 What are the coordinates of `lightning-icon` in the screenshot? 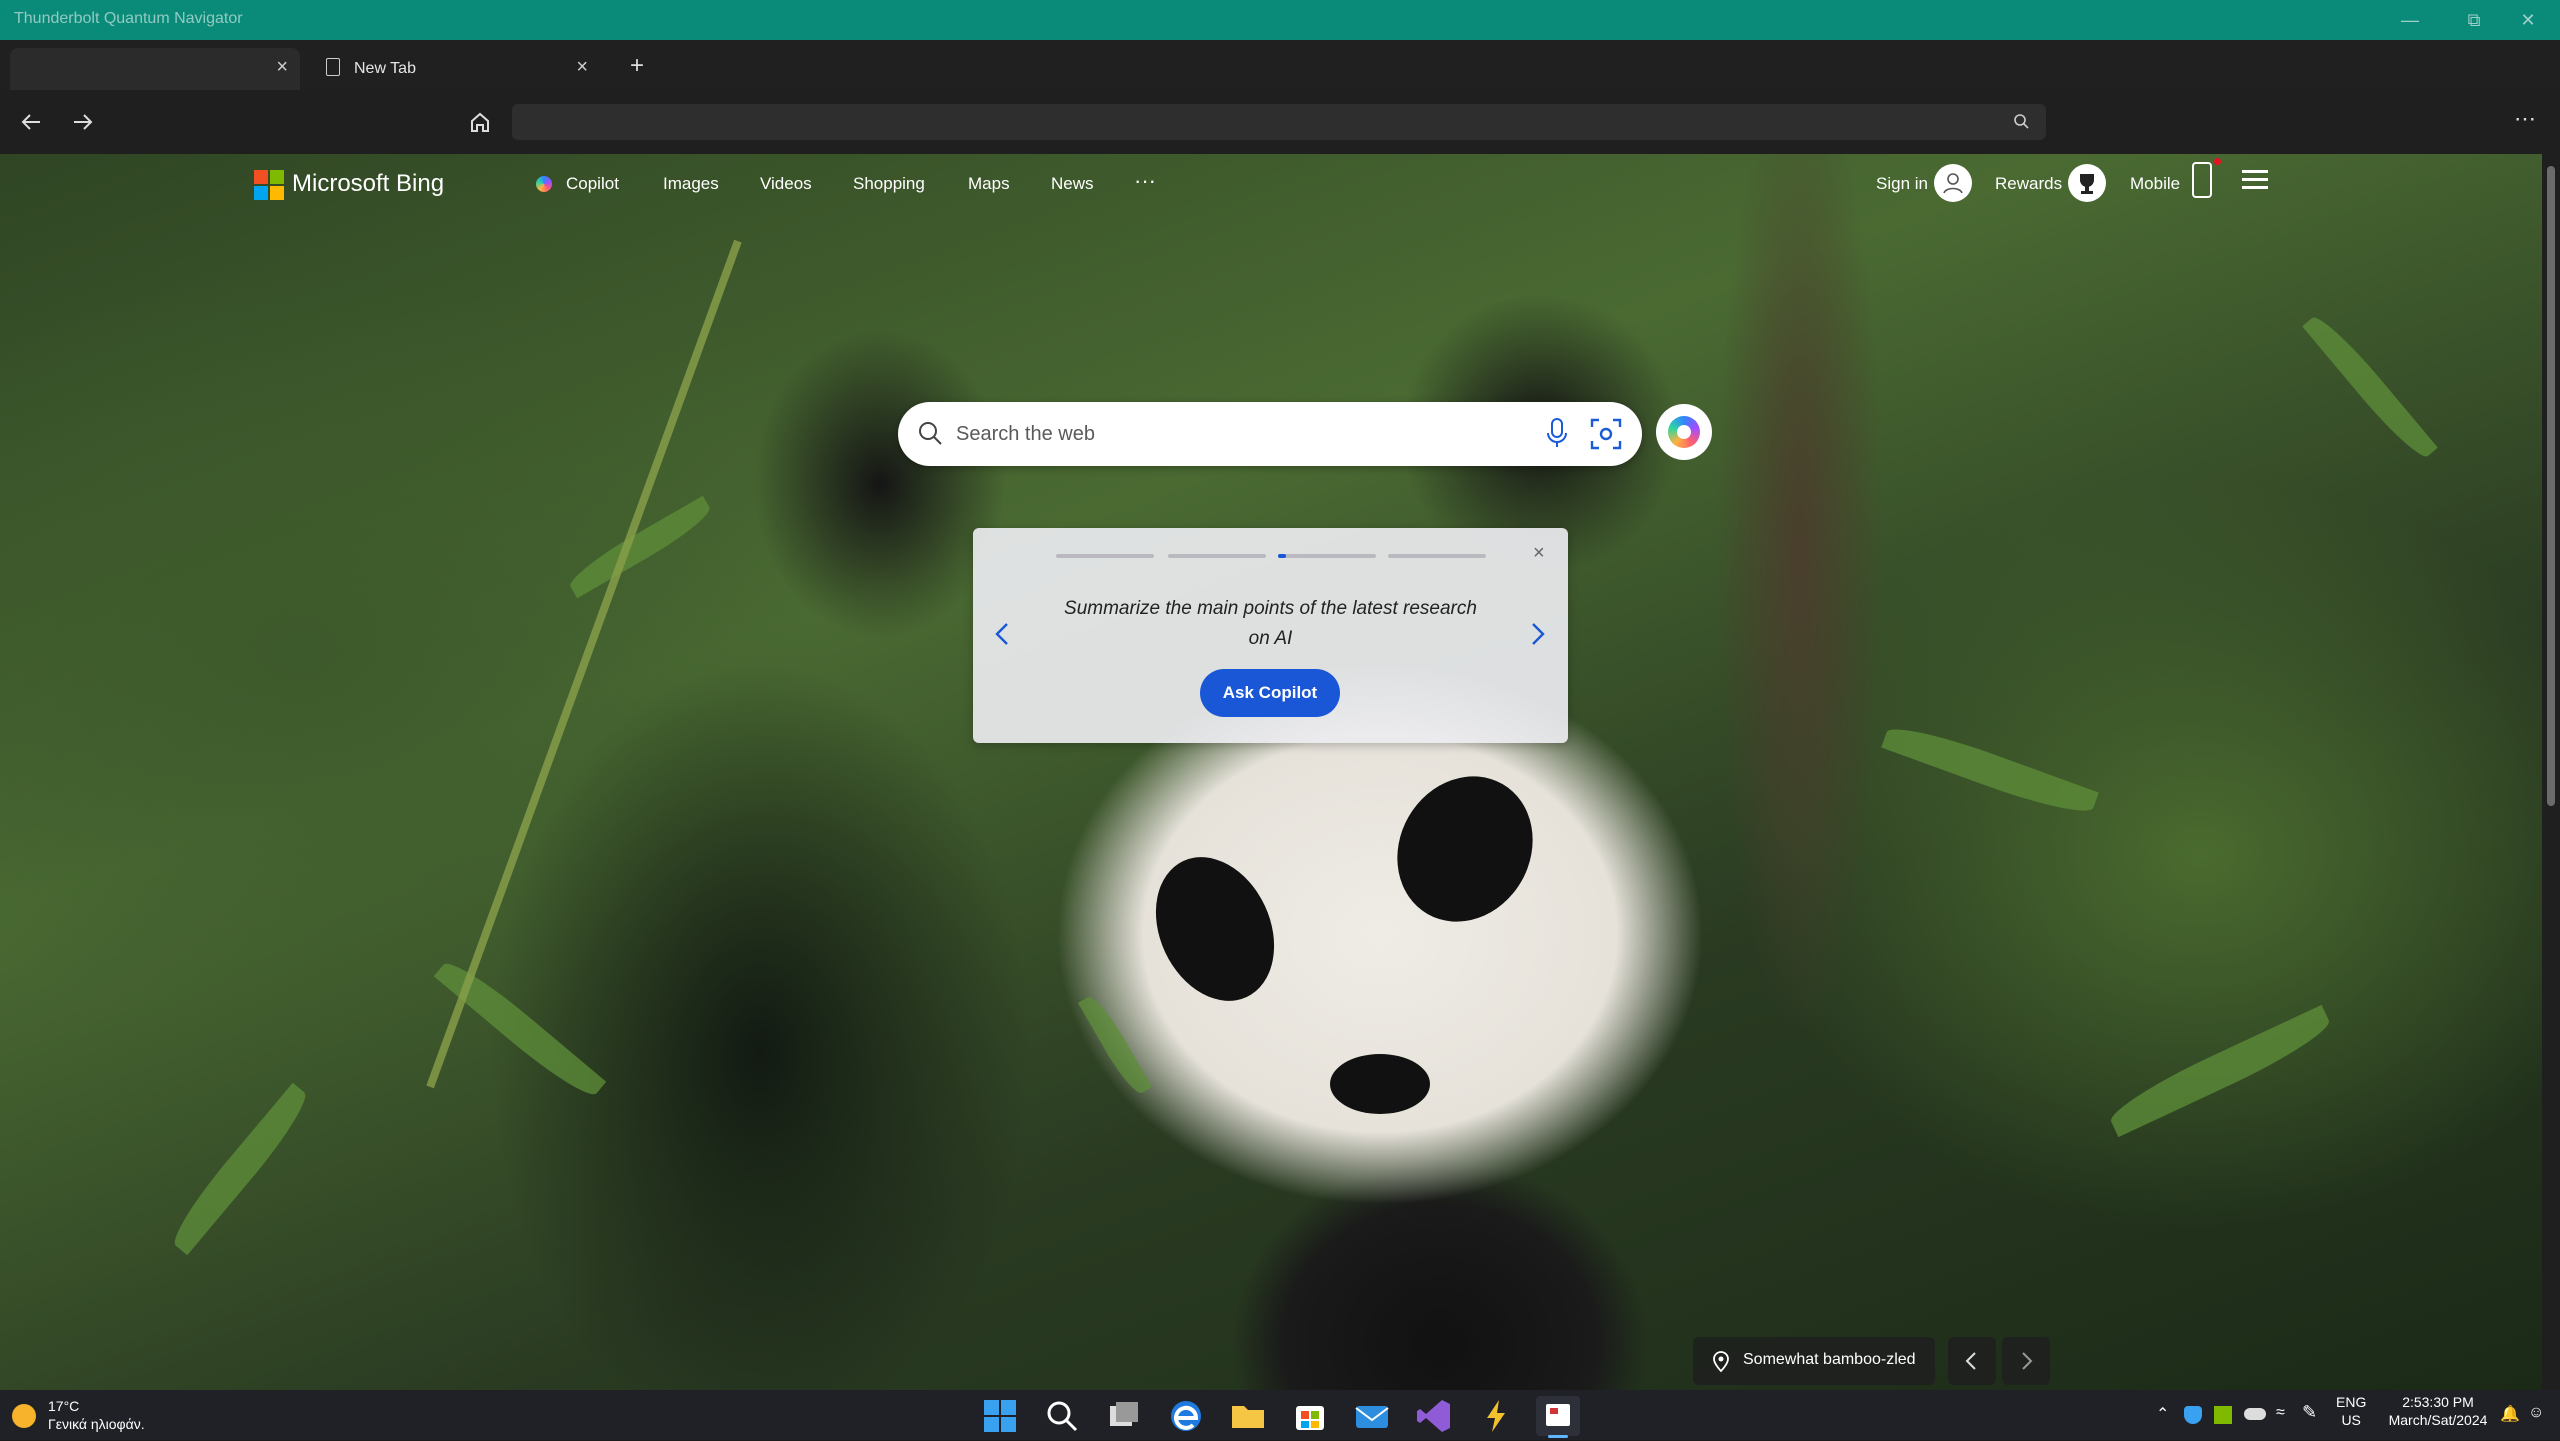 It's located at (1496, 1416).